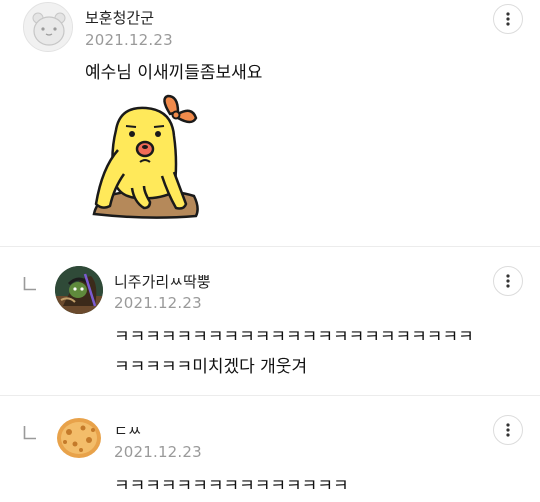 The height and width of the screenshot is (502, 540). Describe the element at coordinates (119, 17) in the screenshot. I see `comment-username: 보훈청간군` at that location.